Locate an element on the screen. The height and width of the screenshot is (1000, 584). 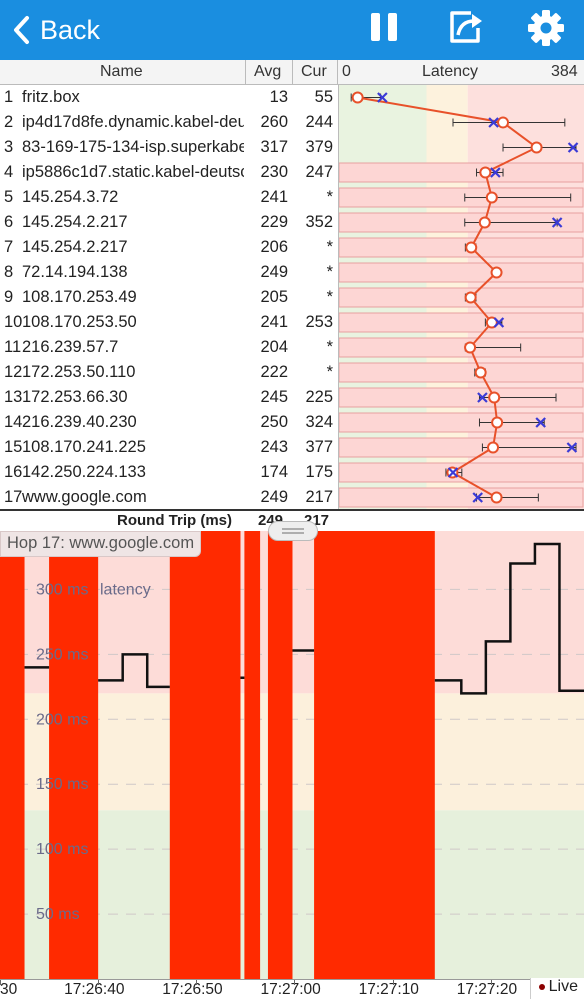
hop-hostname: 216.239.57.7 is located at coordinates (70, 347).